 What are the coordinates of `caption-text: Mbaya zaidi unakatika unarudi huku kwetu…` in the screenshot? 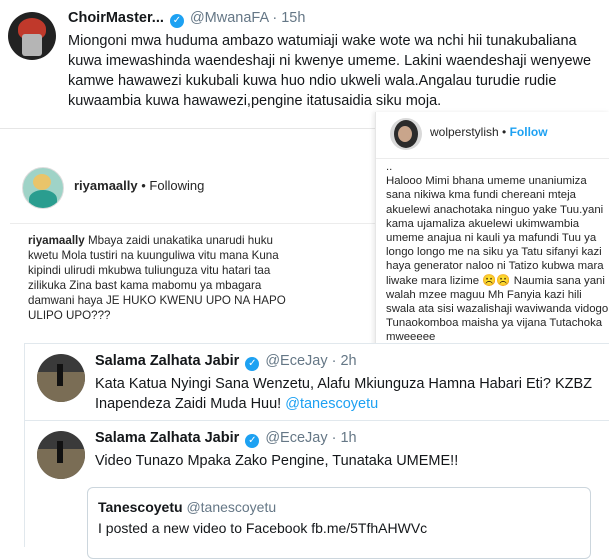 It's located at (157, 278).